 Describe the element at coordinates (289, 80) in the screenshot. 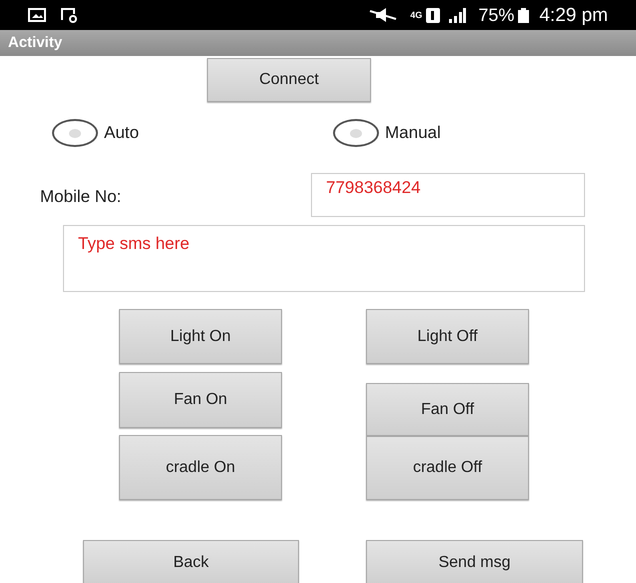

I see `connect-button: Connect` at that location.